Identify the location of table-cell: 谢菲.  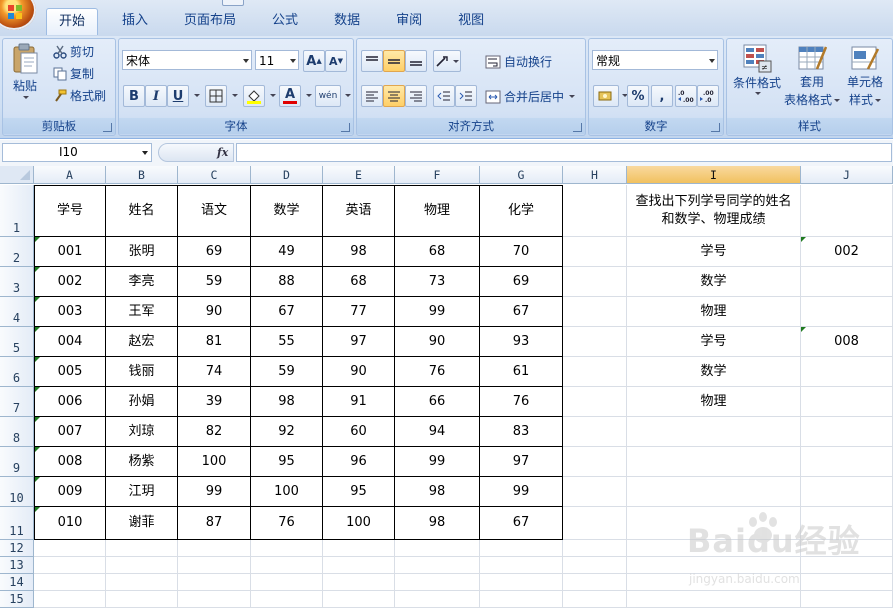
(142, 523).